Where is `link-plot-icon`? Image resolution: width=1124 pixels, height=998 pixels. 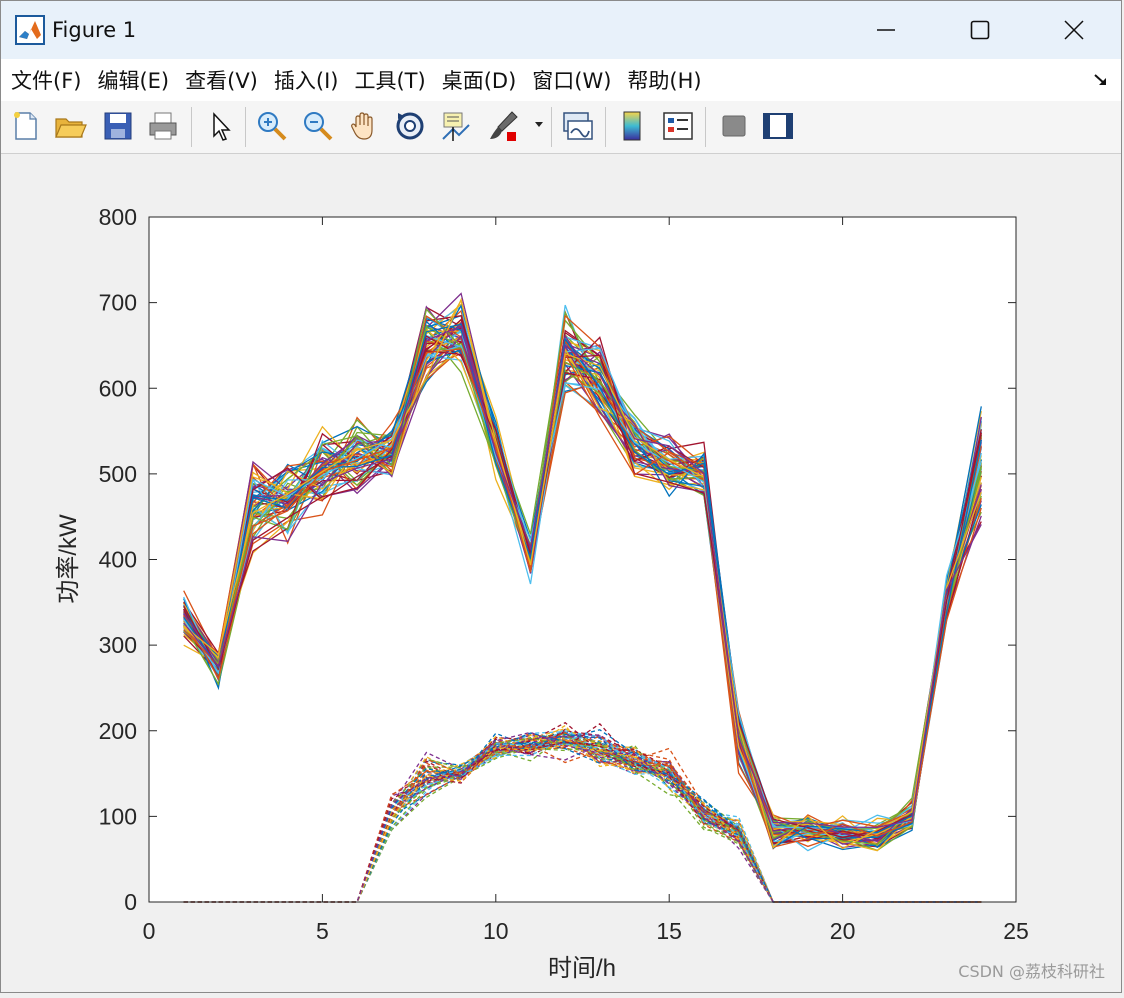
link-plot-icon is located at coordinates (578, 126).